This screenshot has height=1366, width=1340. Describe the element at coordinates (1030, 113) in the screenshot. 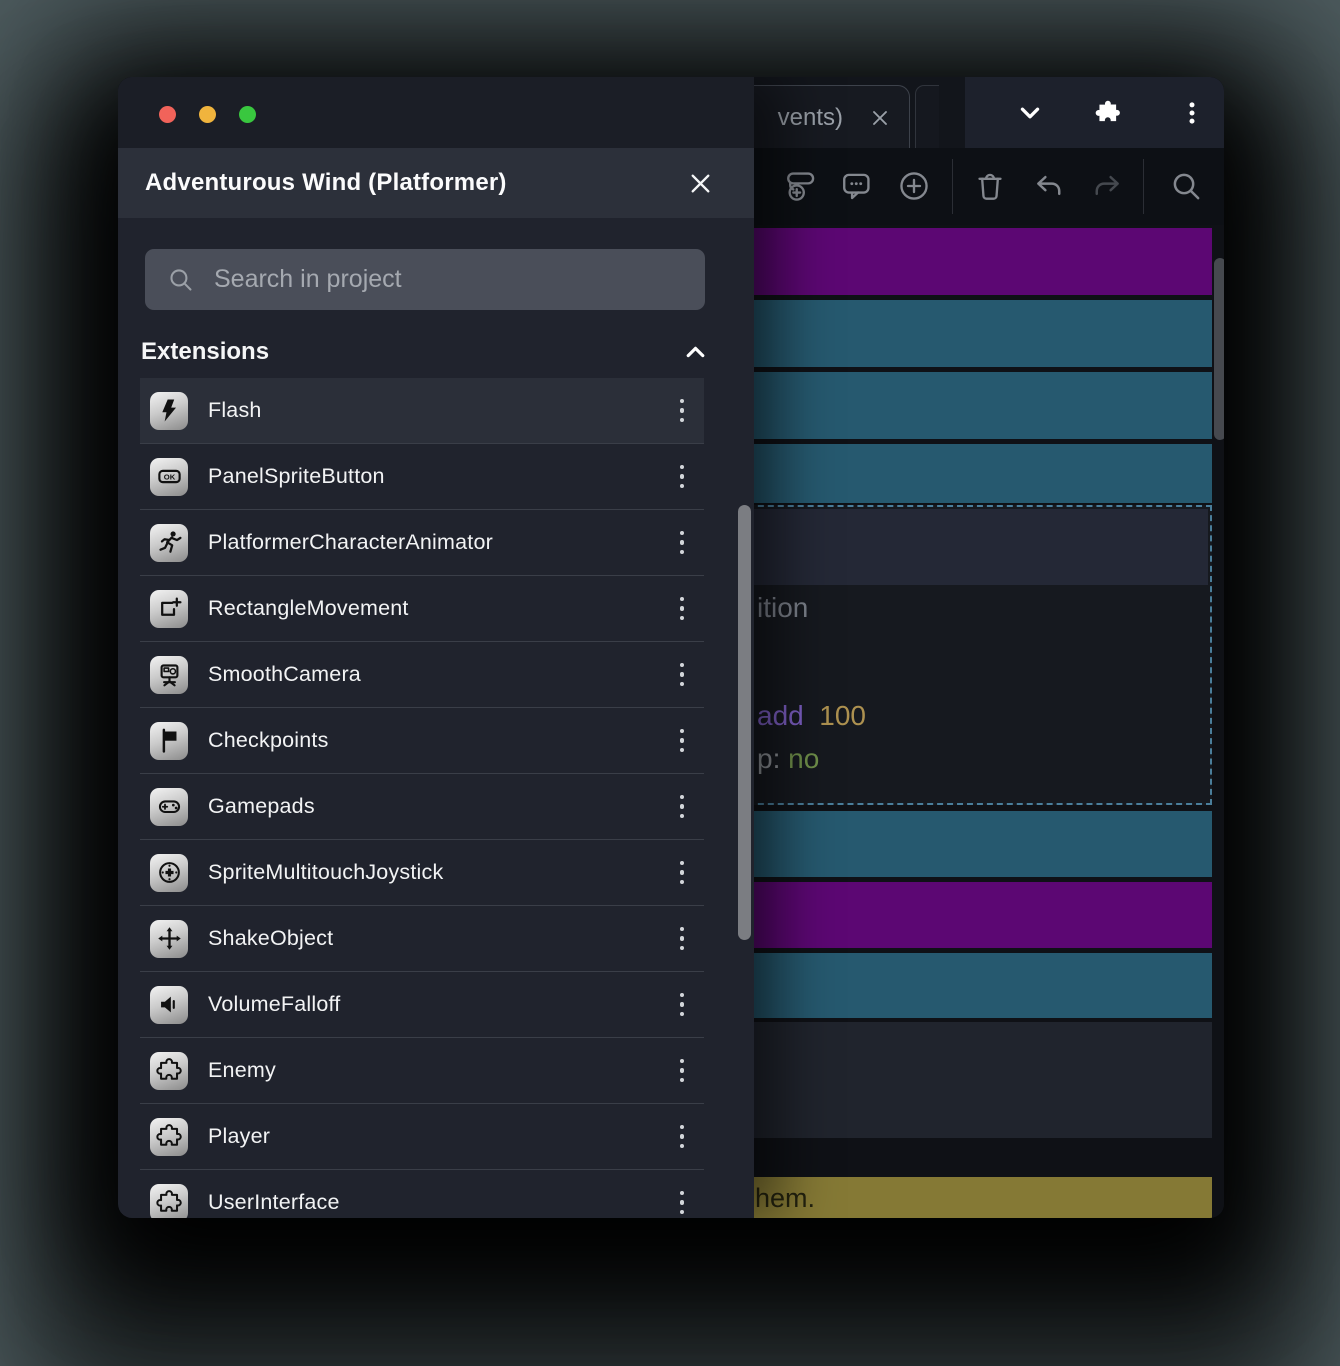

I see `chevron-down-icon` at that location.